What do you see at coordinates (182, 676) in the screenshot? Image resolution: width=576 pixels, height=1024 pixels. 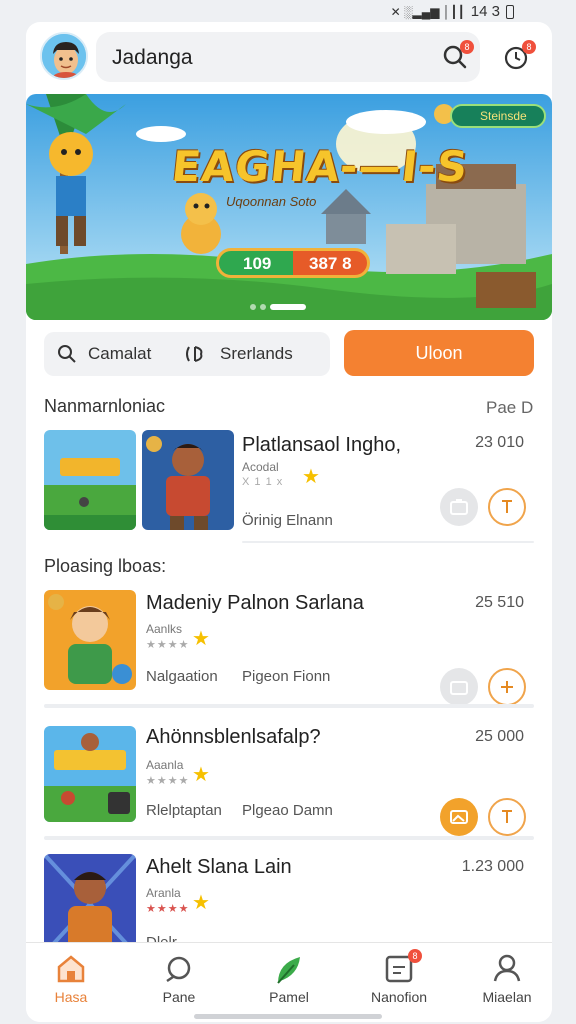 I see `item-subtitle-left: Nalgaation` at bounding box center [182, 676].